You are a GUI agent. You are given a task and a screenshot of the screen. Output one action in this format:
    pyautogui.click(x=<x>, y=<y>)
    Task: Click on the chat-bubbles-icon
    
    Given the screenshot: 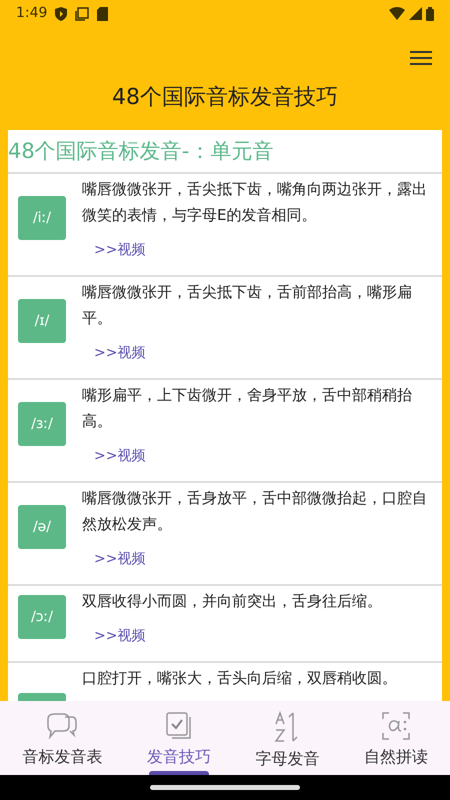 What is the action you would take?
    pyautogui.click(x=62, y=725)
    